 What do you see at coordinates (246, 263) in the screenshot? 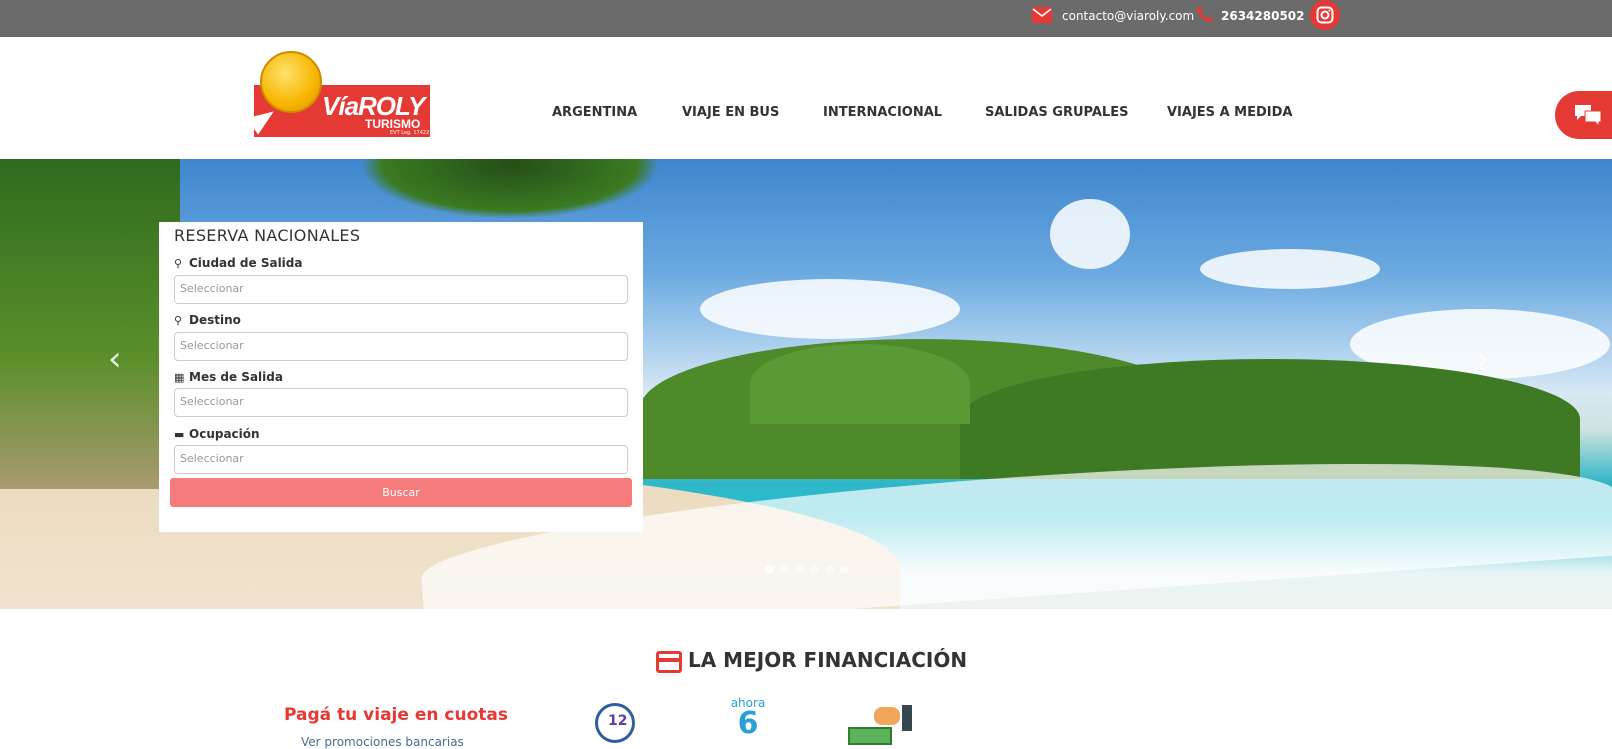
I see `label-text: Ciudad de Salida` at bounding box center [246, 263].